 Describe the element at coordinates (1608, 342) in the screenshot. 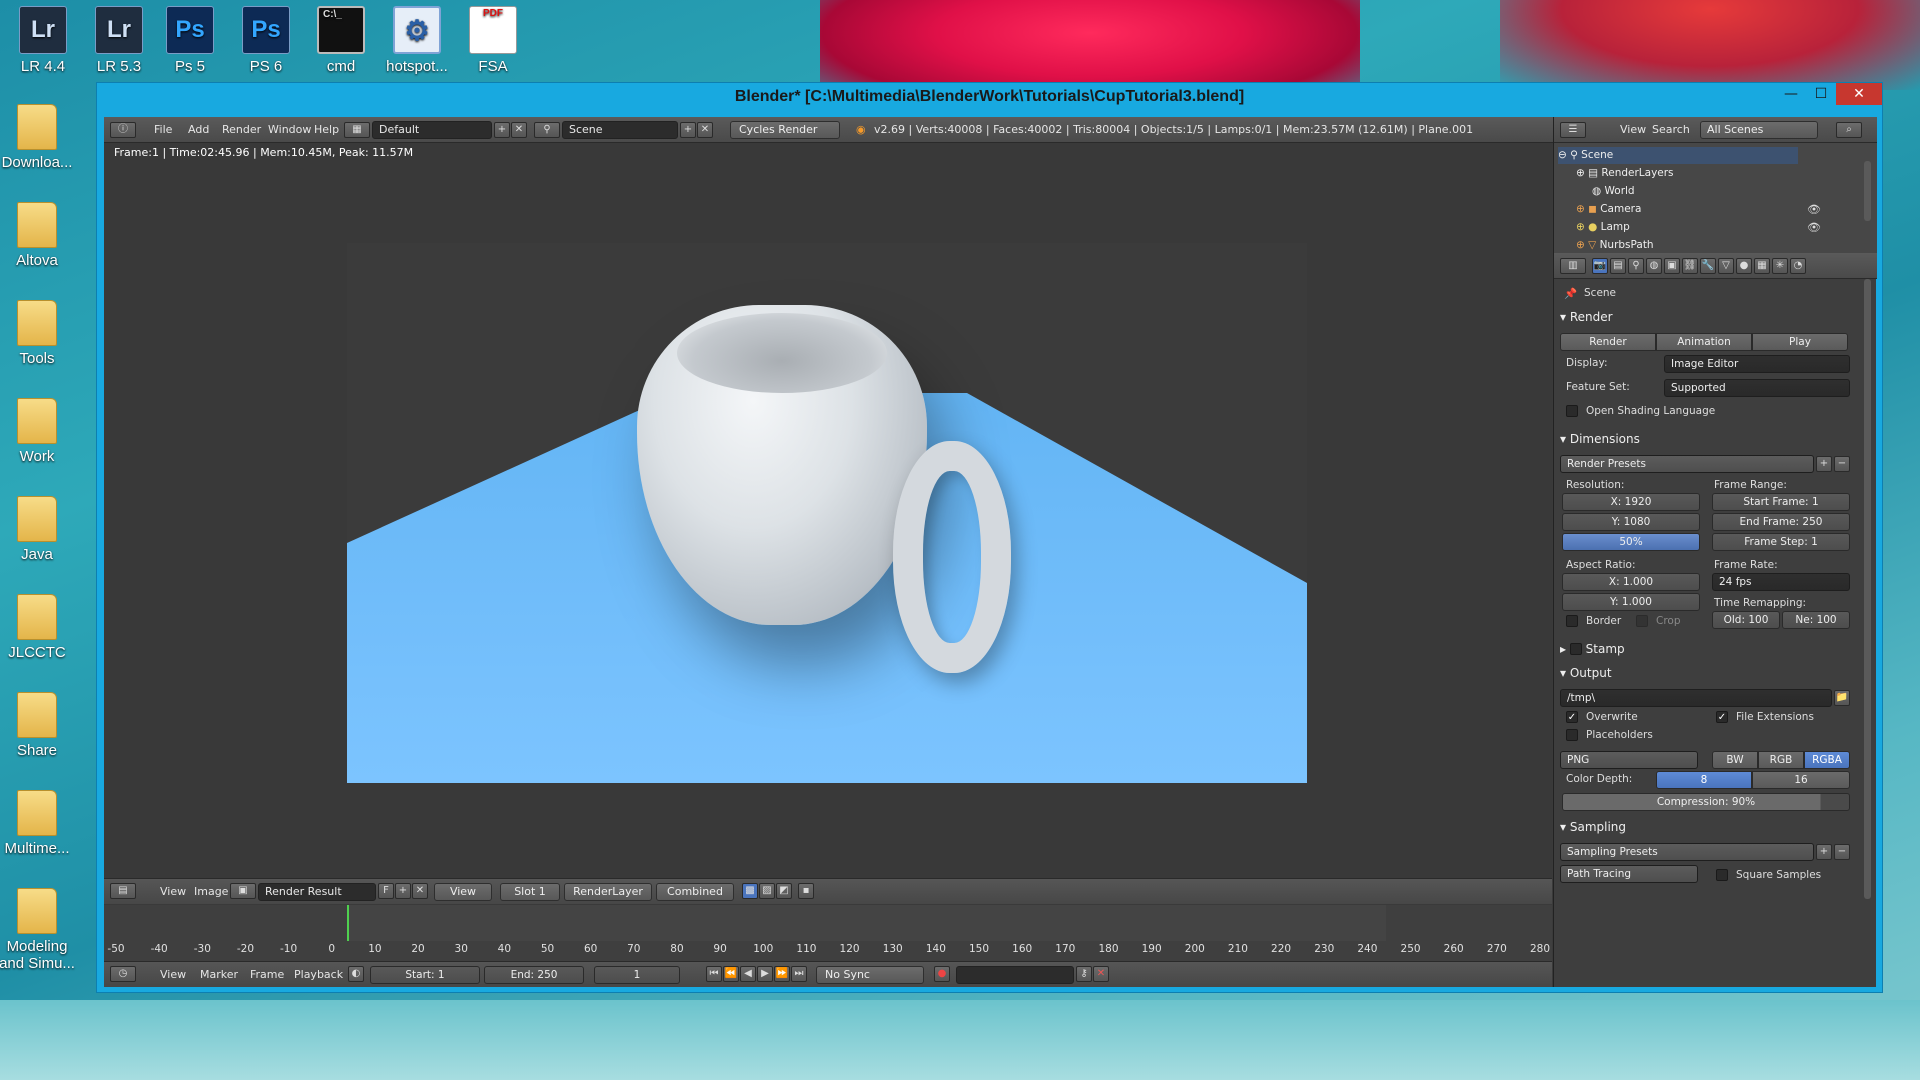

I see `render-button: Render` at that location.